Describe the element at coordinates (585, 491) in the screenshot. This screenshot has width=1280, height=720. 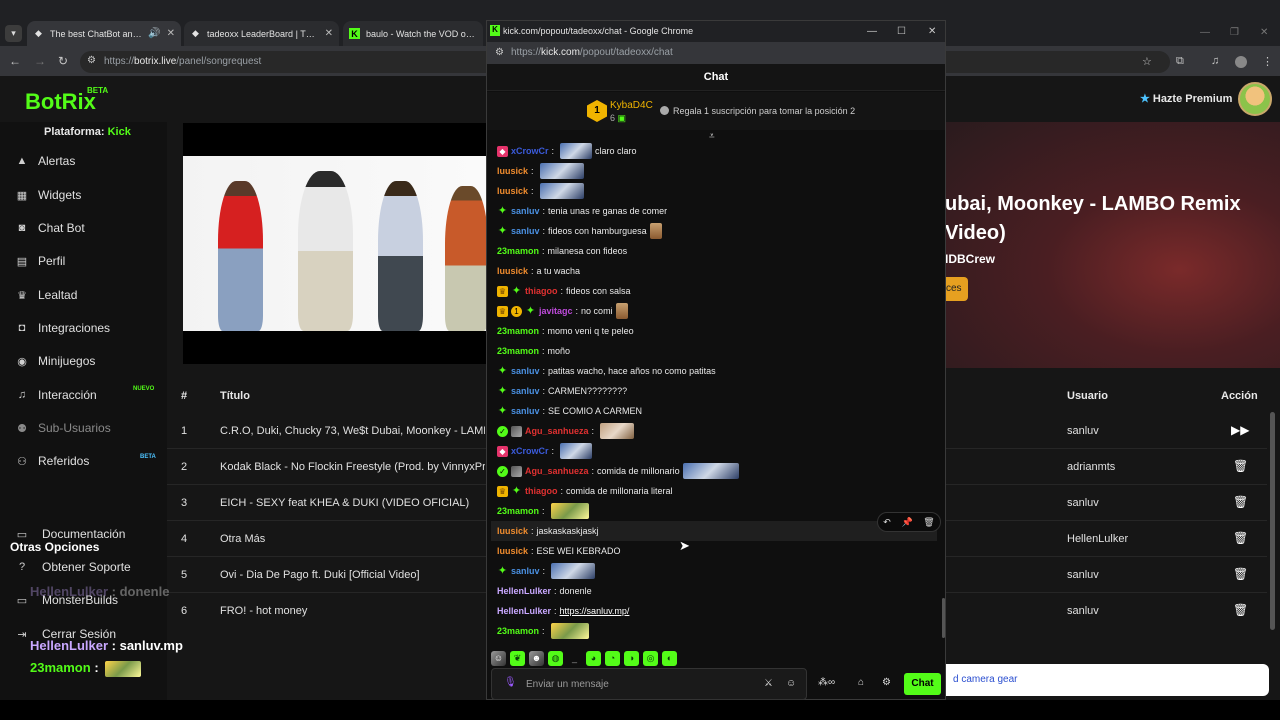
I see `chat-message: ♛ ✦ thiagoo: comida de millonaria literal` at that location.